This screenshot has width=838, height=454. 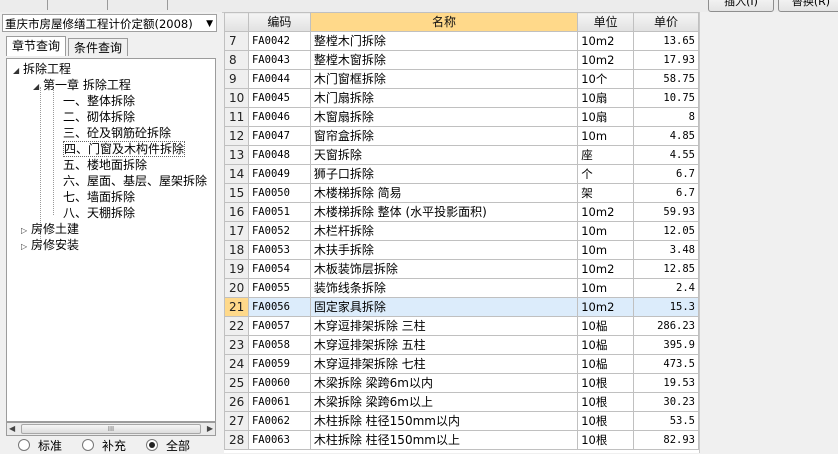 What do you see at coordinates (111, 429) in the screenshot?
I see `scroll-thumb: III` at bounding box center [111, 429].